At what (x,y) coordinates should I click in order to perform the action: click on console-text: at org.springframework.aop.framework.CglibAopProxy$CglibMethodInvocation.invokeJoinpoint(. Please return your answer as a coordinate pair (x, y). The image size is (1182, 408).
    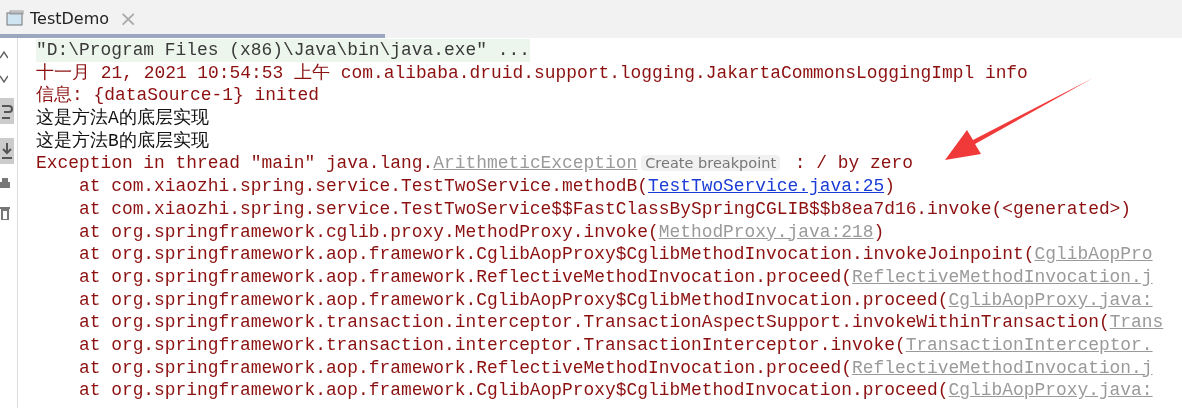
    Looking at the image, I should click on (556, 254).